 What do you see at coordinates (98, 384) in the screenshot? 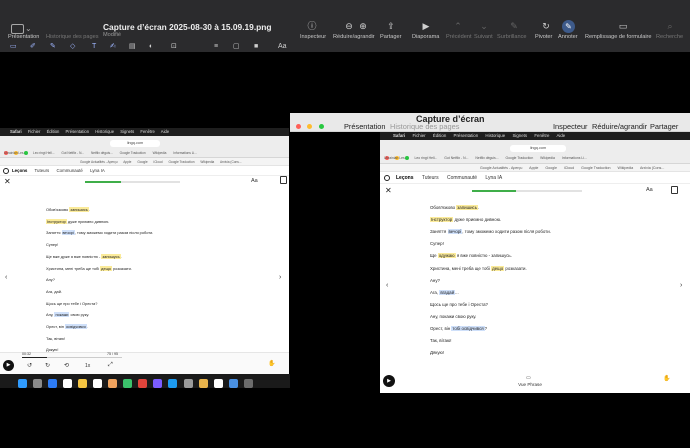
I see `reminders-icon` at bounding box center [98, 384].